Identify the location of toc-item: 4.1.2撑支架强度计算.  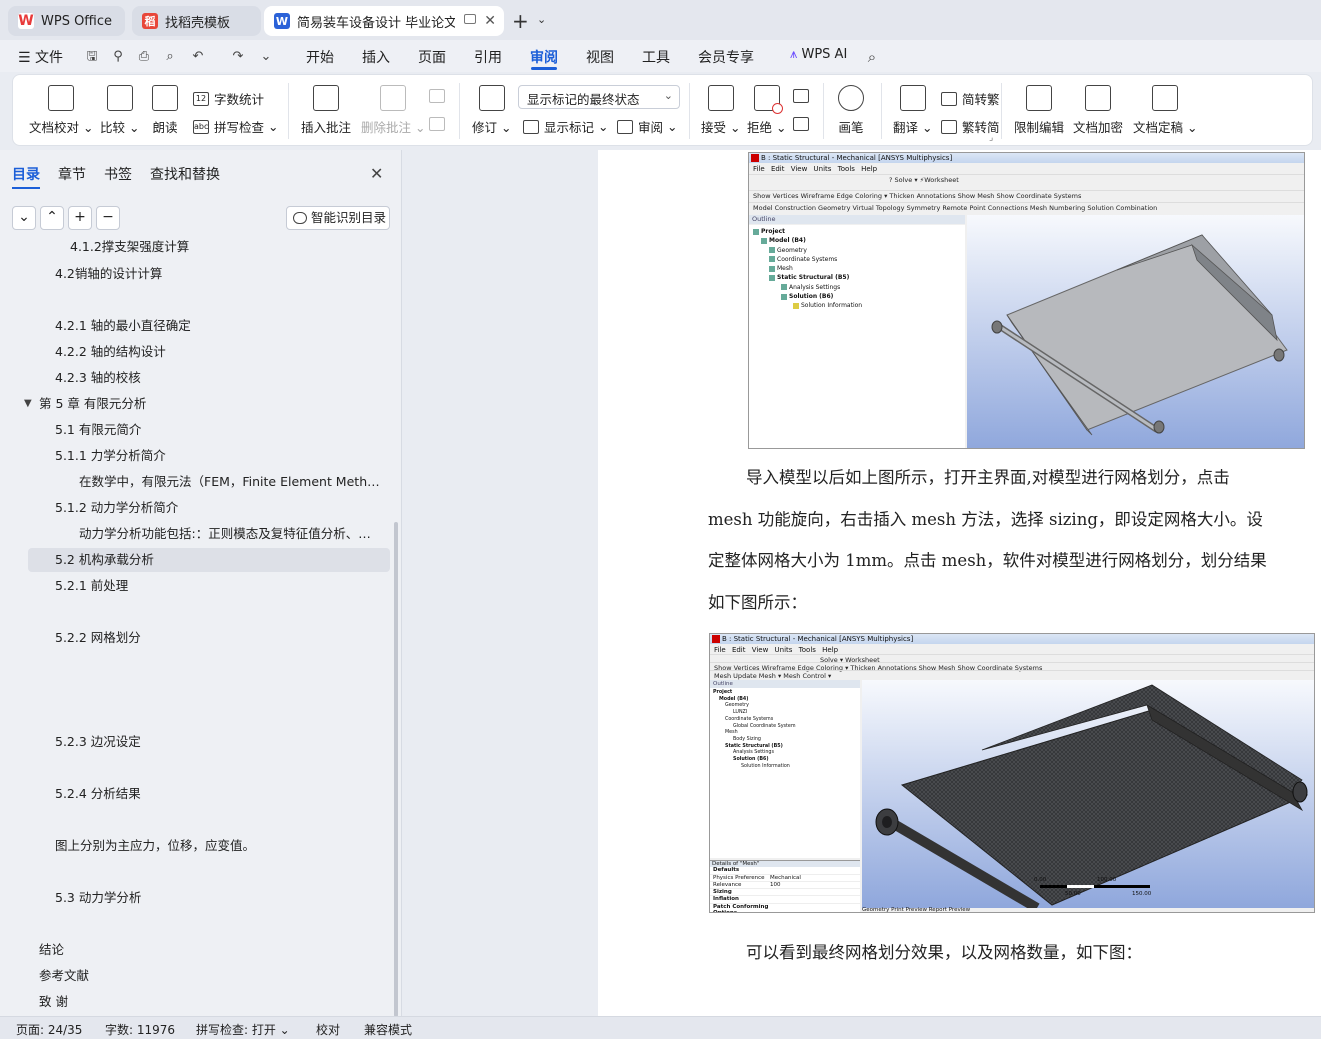
(220, 249).